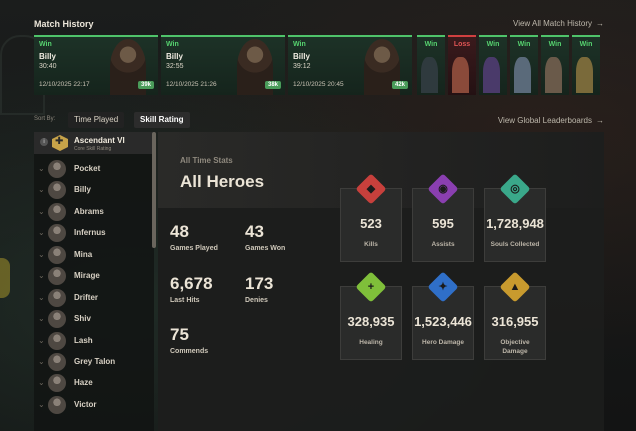  I want to click on hero-name: Billy, so click(82, 189).